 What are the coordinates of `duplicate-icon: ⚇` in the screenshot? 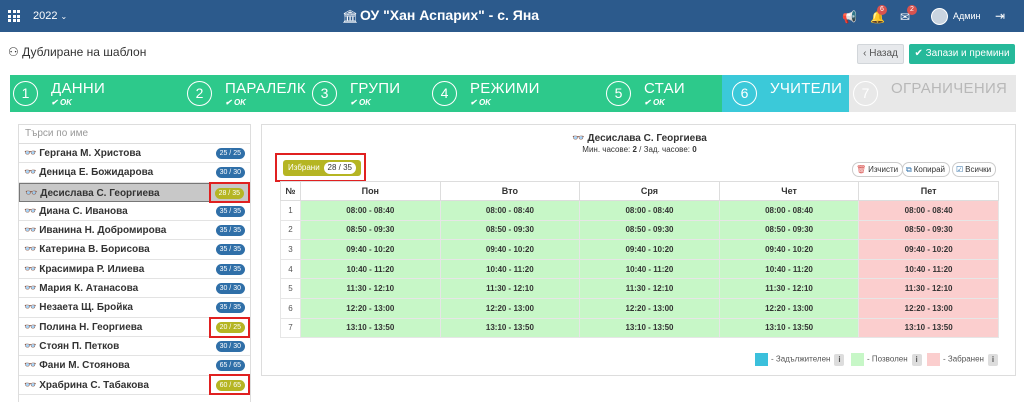 It's located at (15, 52).